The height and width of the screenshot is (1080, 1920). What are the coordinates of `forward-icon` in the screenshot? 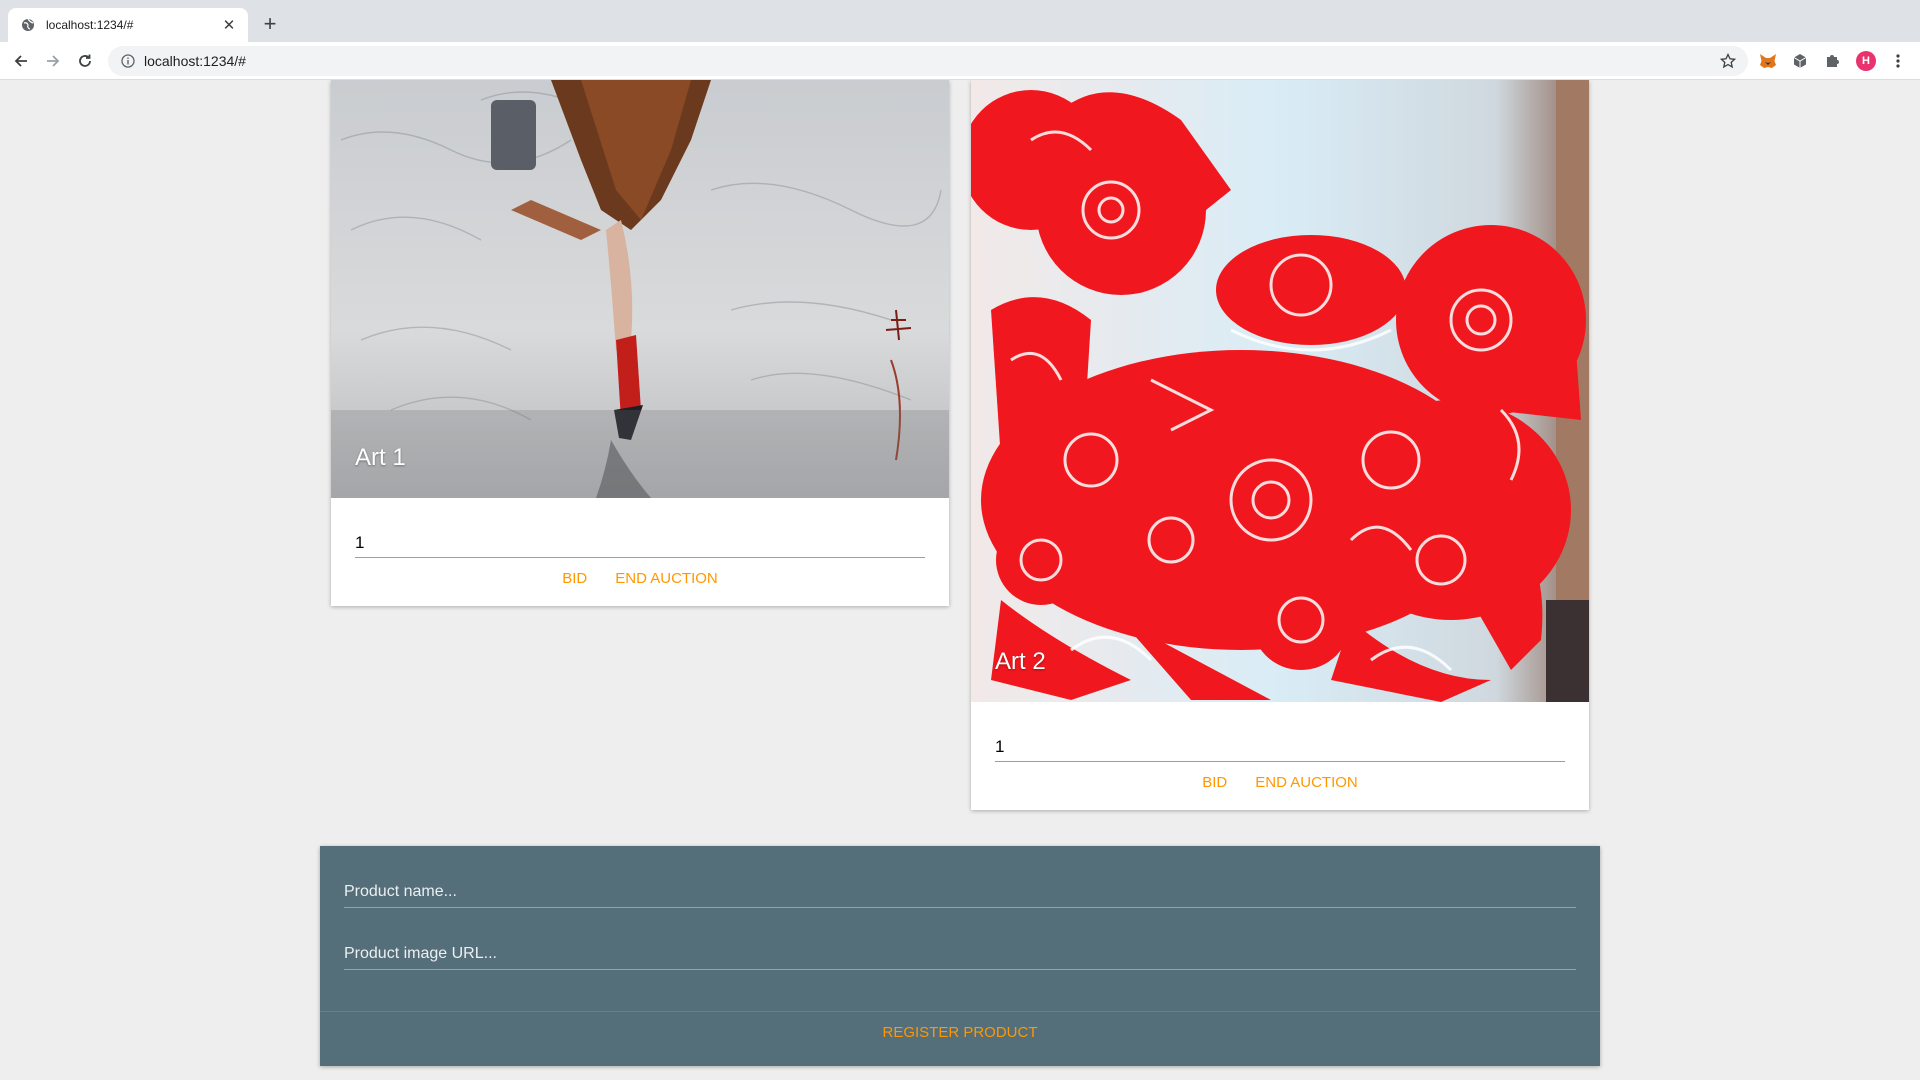 It's located at (53, 61).